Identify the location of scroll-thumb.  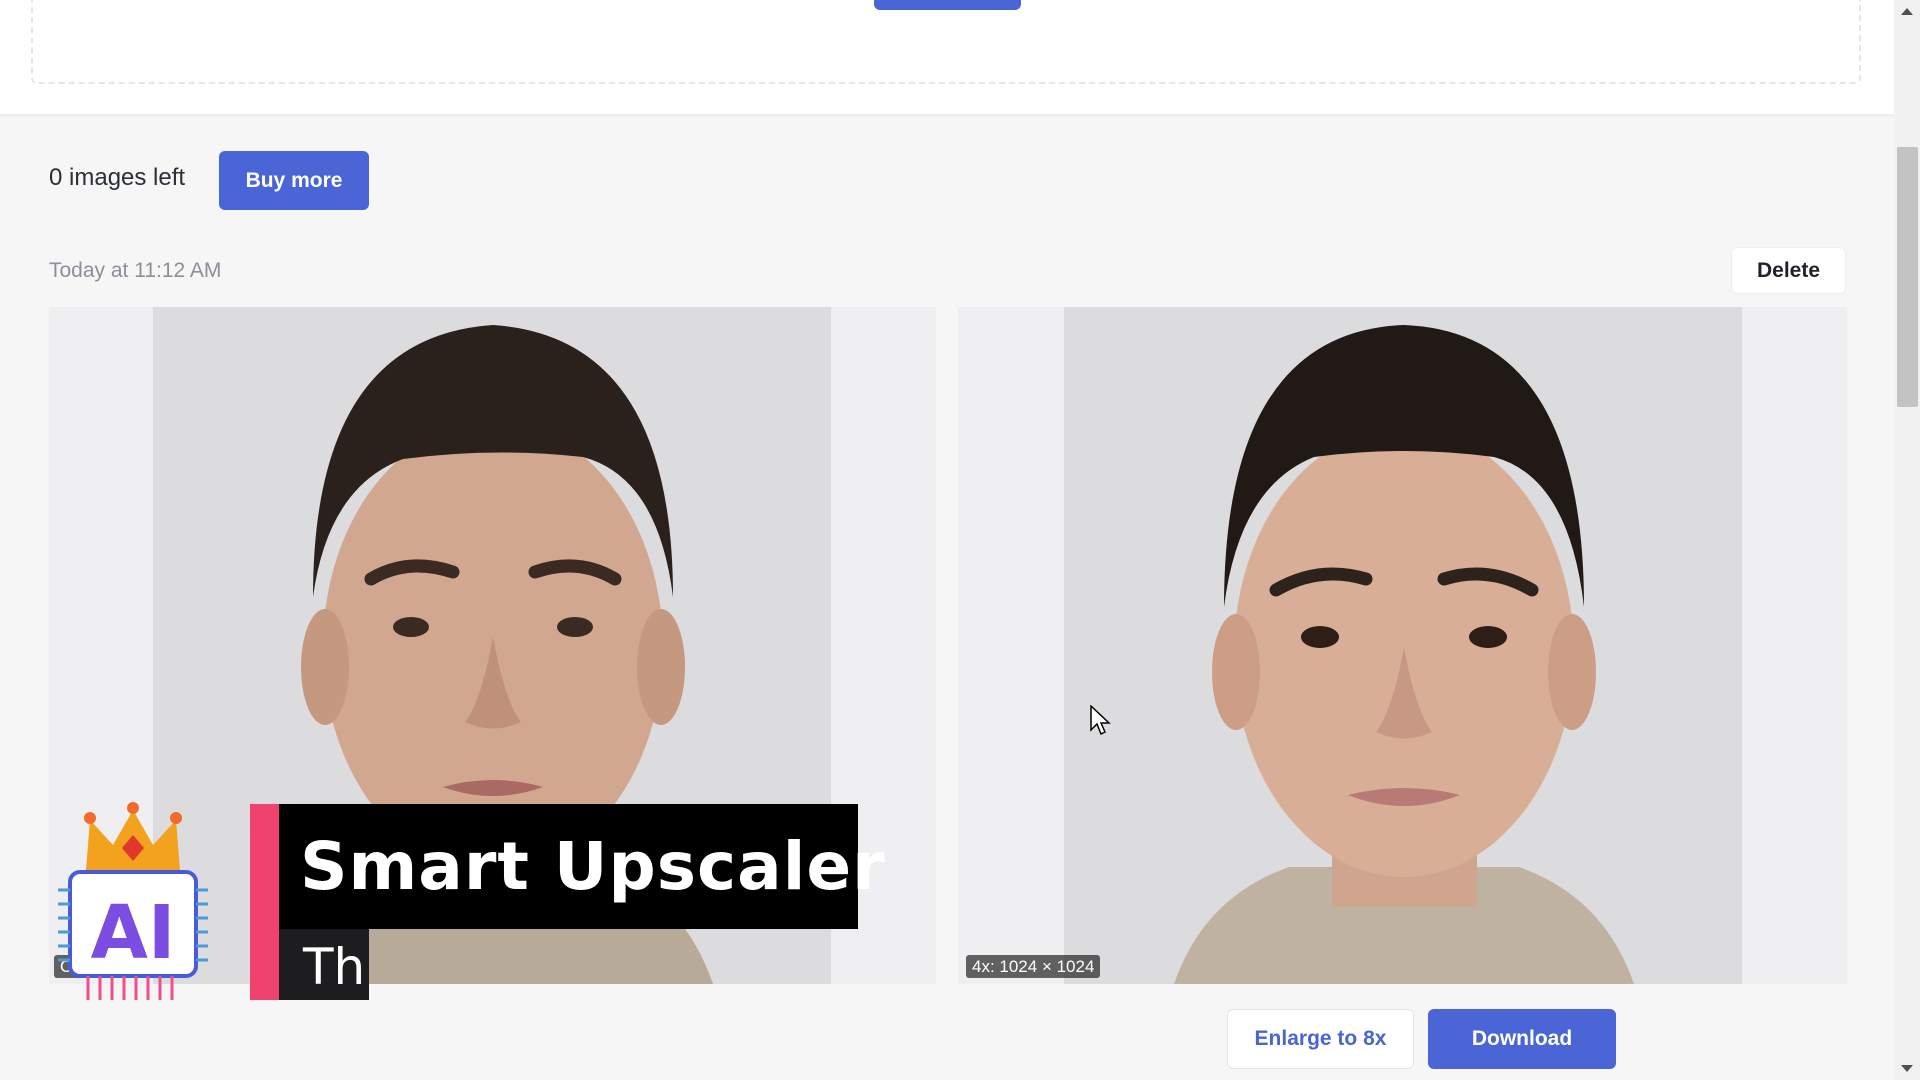
(1907, 277).